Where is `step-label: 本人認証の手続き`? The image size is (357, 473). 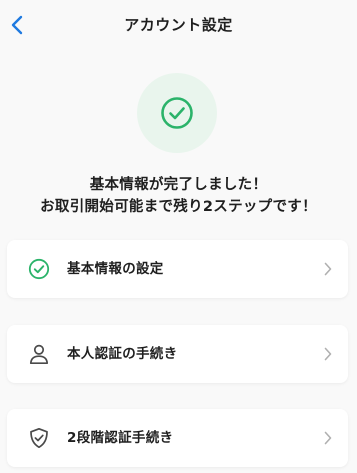
step-label: 本人認証の手続き is located at coordinates (122, 354).